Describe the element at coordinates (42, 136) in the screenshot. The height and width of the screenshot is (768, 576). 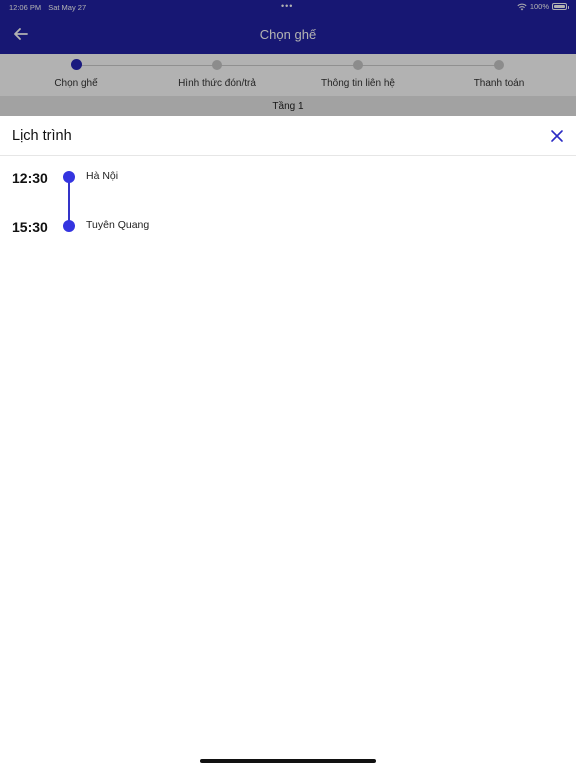
I see `sheet-title: Lịch trình` at that location.